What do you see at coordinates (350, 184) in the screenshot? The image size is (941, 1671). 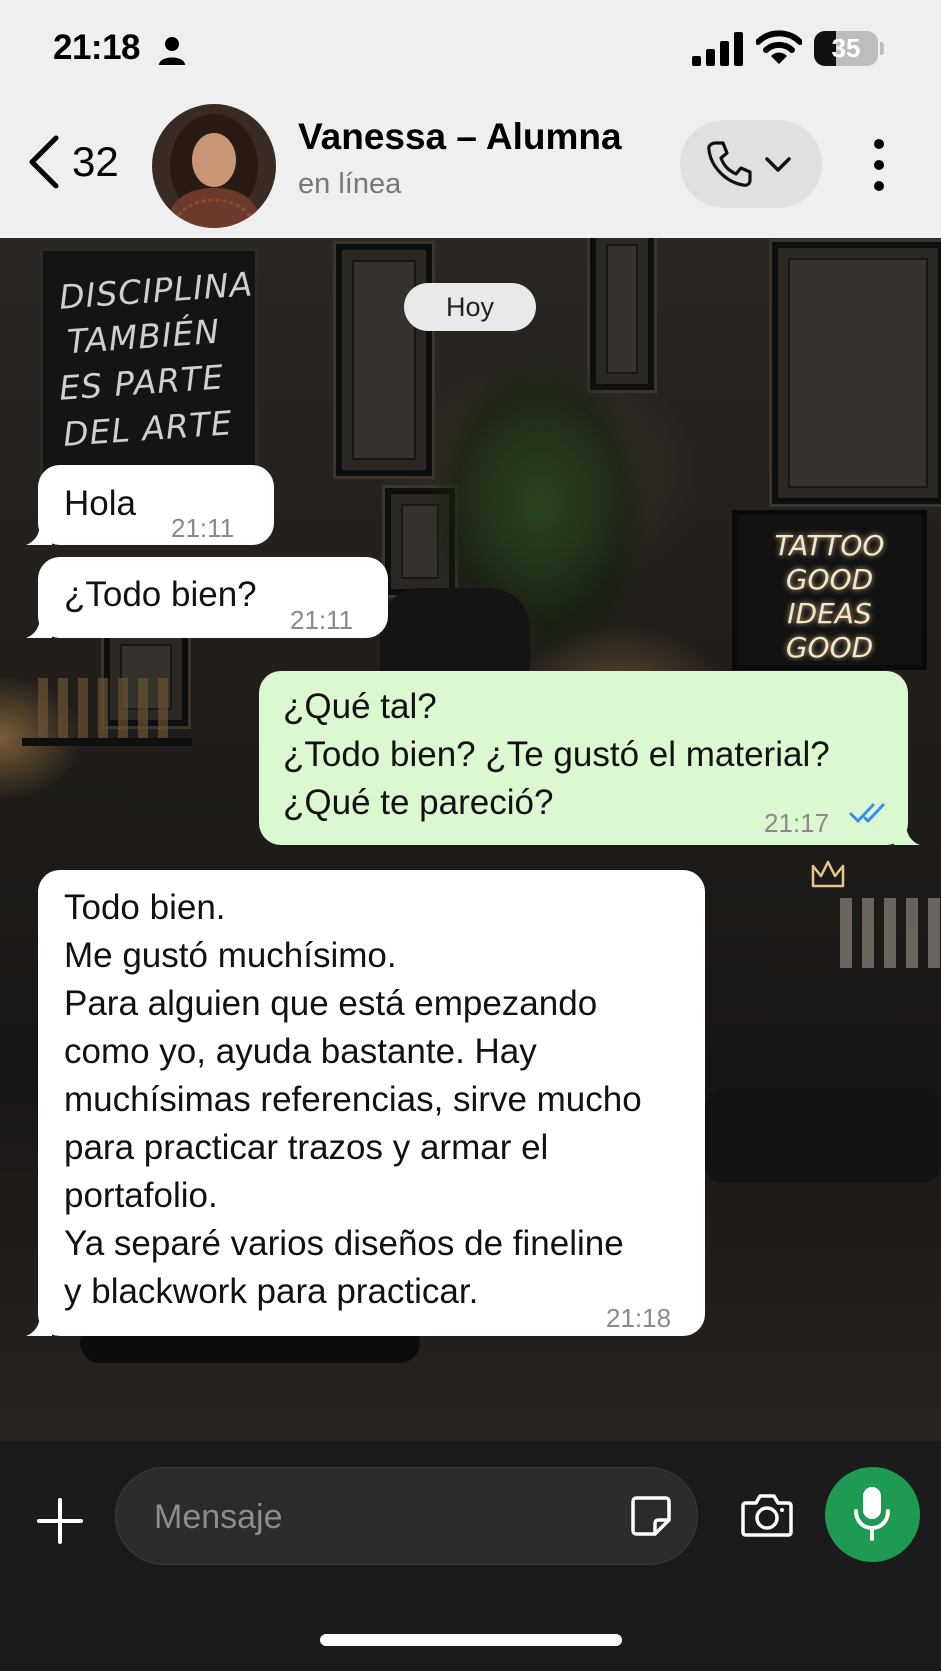 I see `contact-status: en línea` at bounding box center [350, 184].